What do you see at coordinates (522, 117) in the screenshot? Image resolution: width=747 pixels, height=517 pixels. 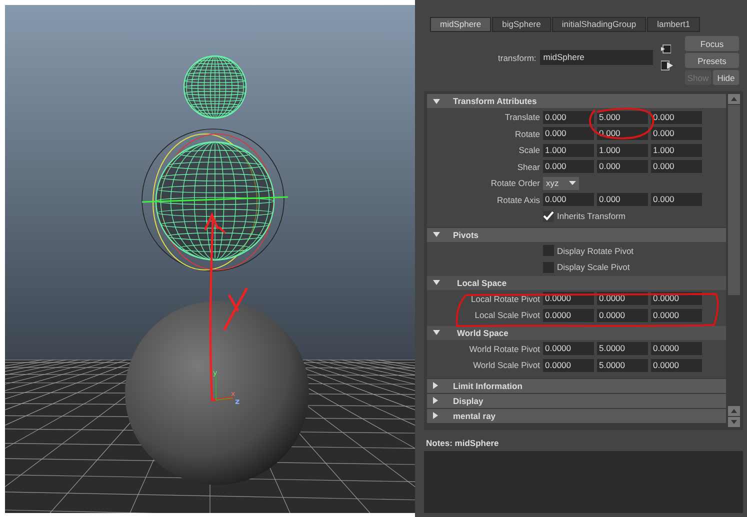 I see `attribute-label: Translate` at bounding box center [522, 117].